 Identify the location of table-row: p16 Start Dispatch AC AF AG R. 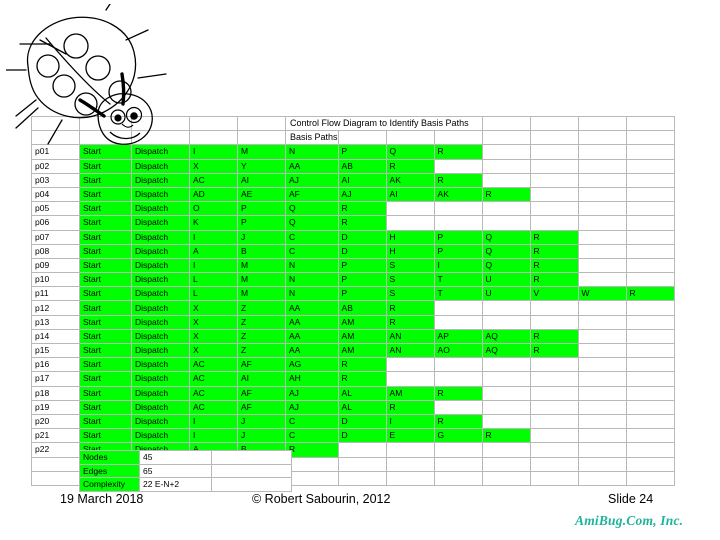
(353, 365).